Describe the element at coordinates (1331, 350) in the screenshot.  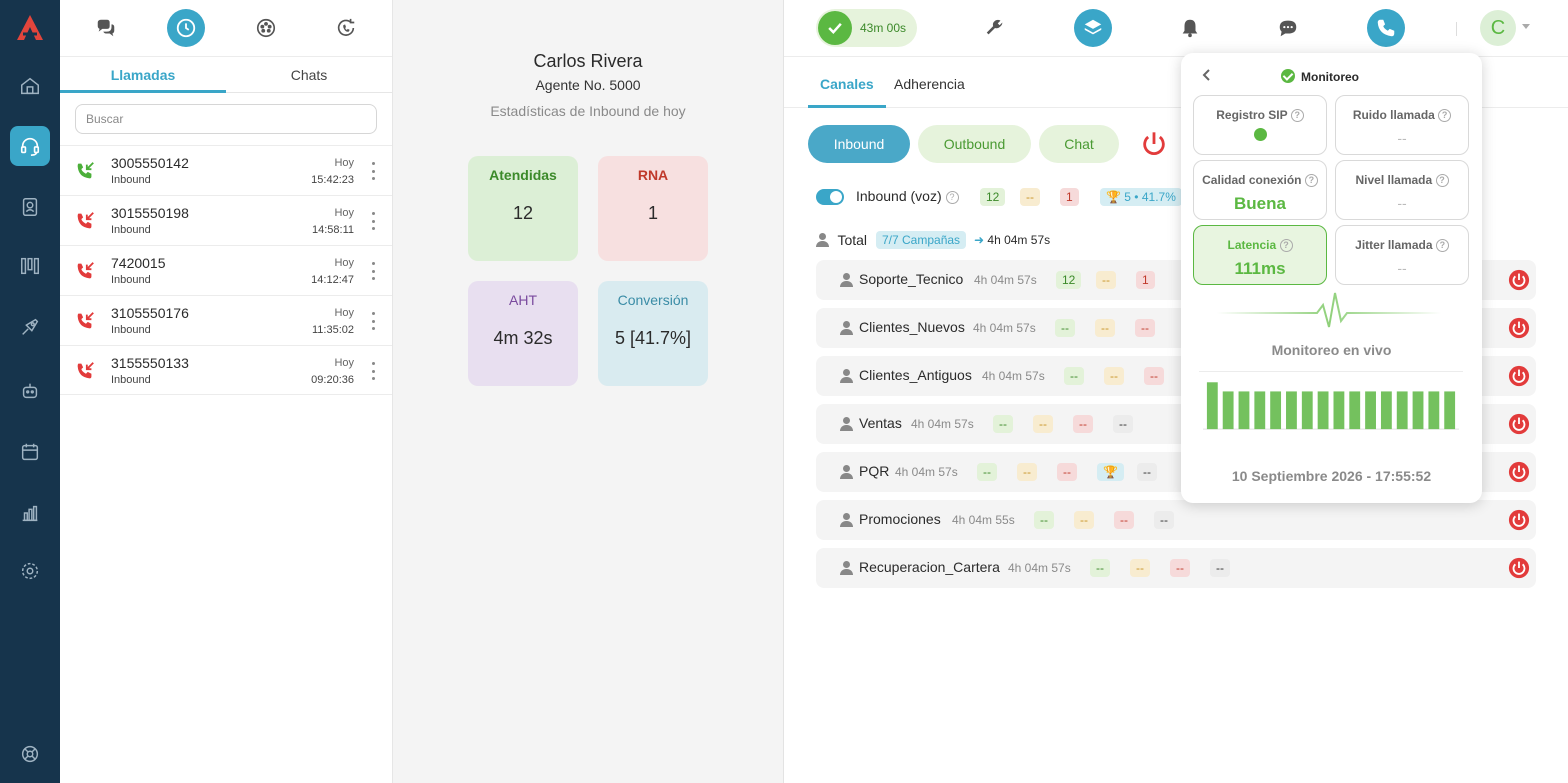
I see `live-monitor-label: Monitoreo en vivo` at that location.